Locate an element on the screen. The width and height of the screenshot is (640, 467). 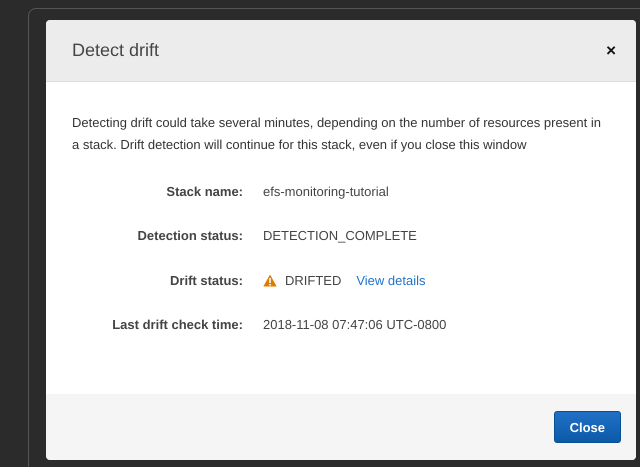
field-label: Last drift check time: is located at coordinates (177, 324).